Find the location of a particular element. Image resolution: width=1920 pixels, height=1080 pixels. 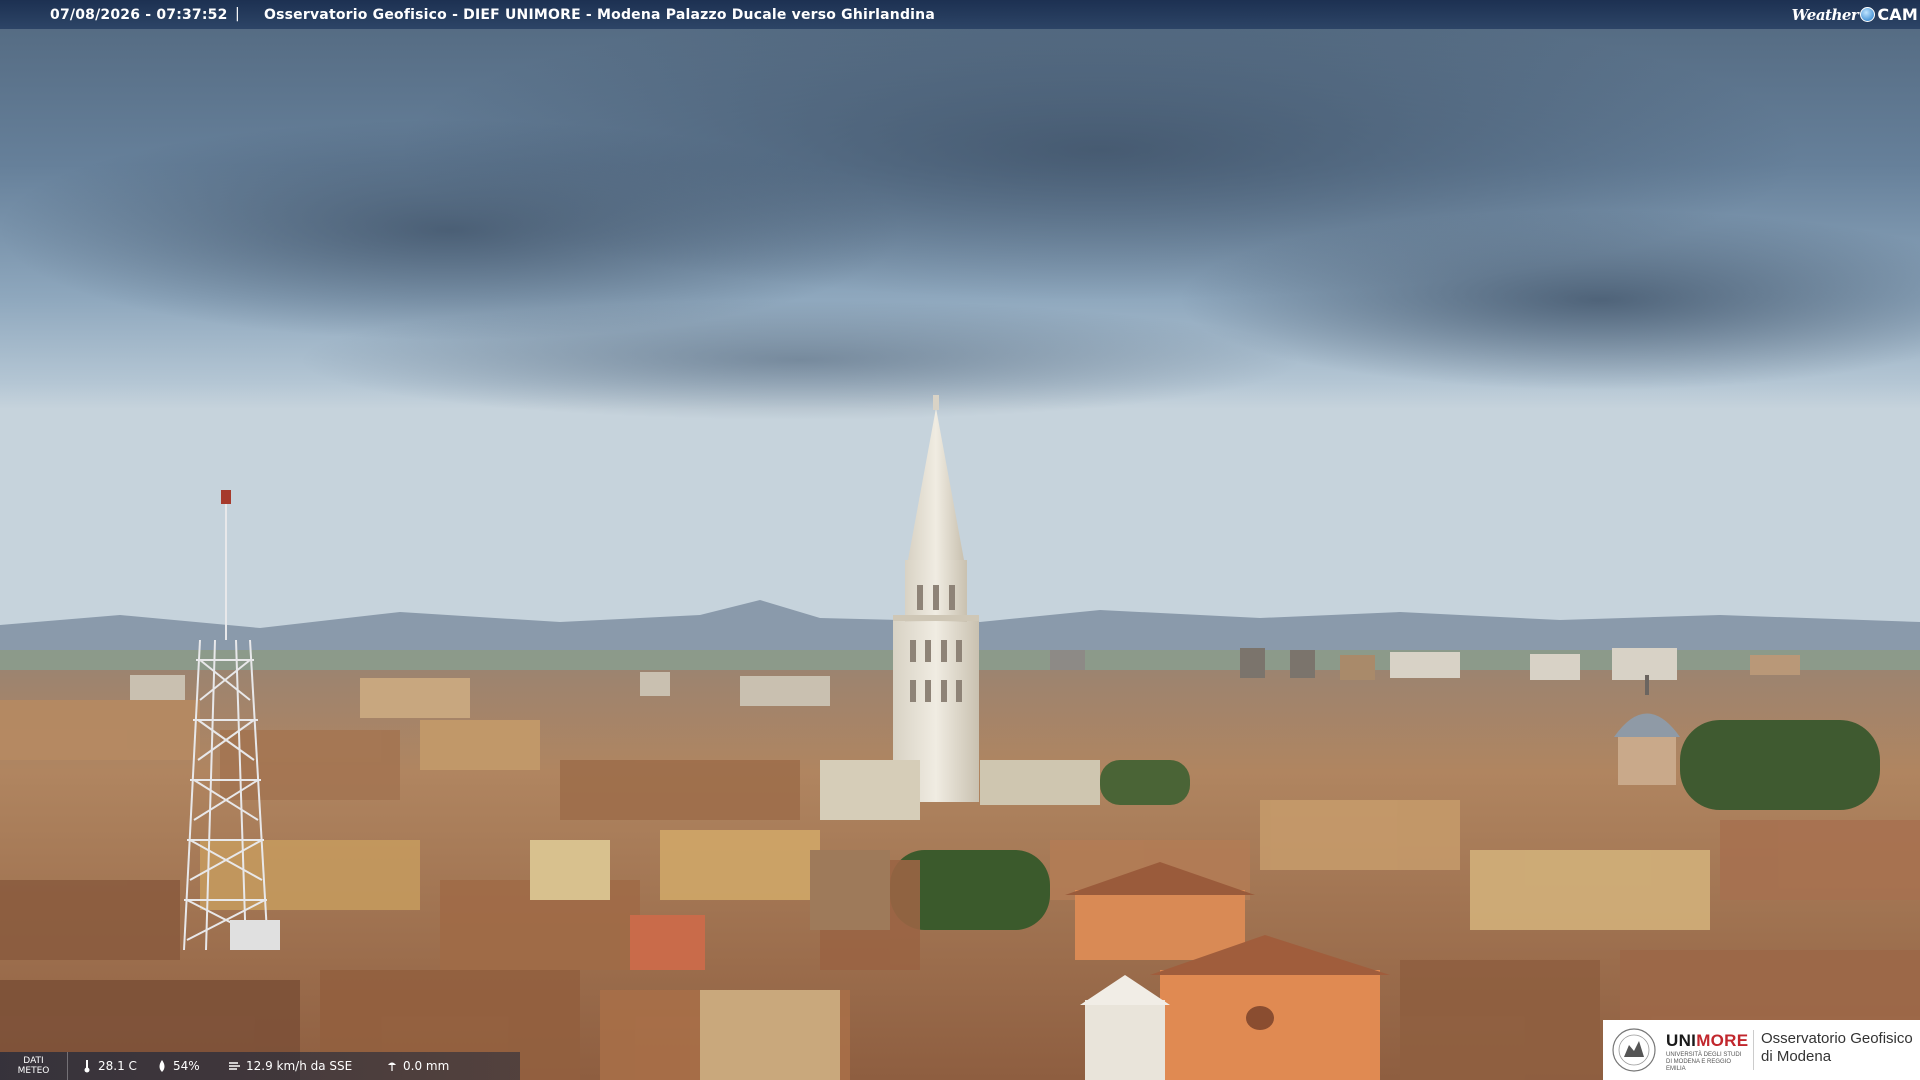

humidity-value: 54% is located at coordinates (186, 1066).